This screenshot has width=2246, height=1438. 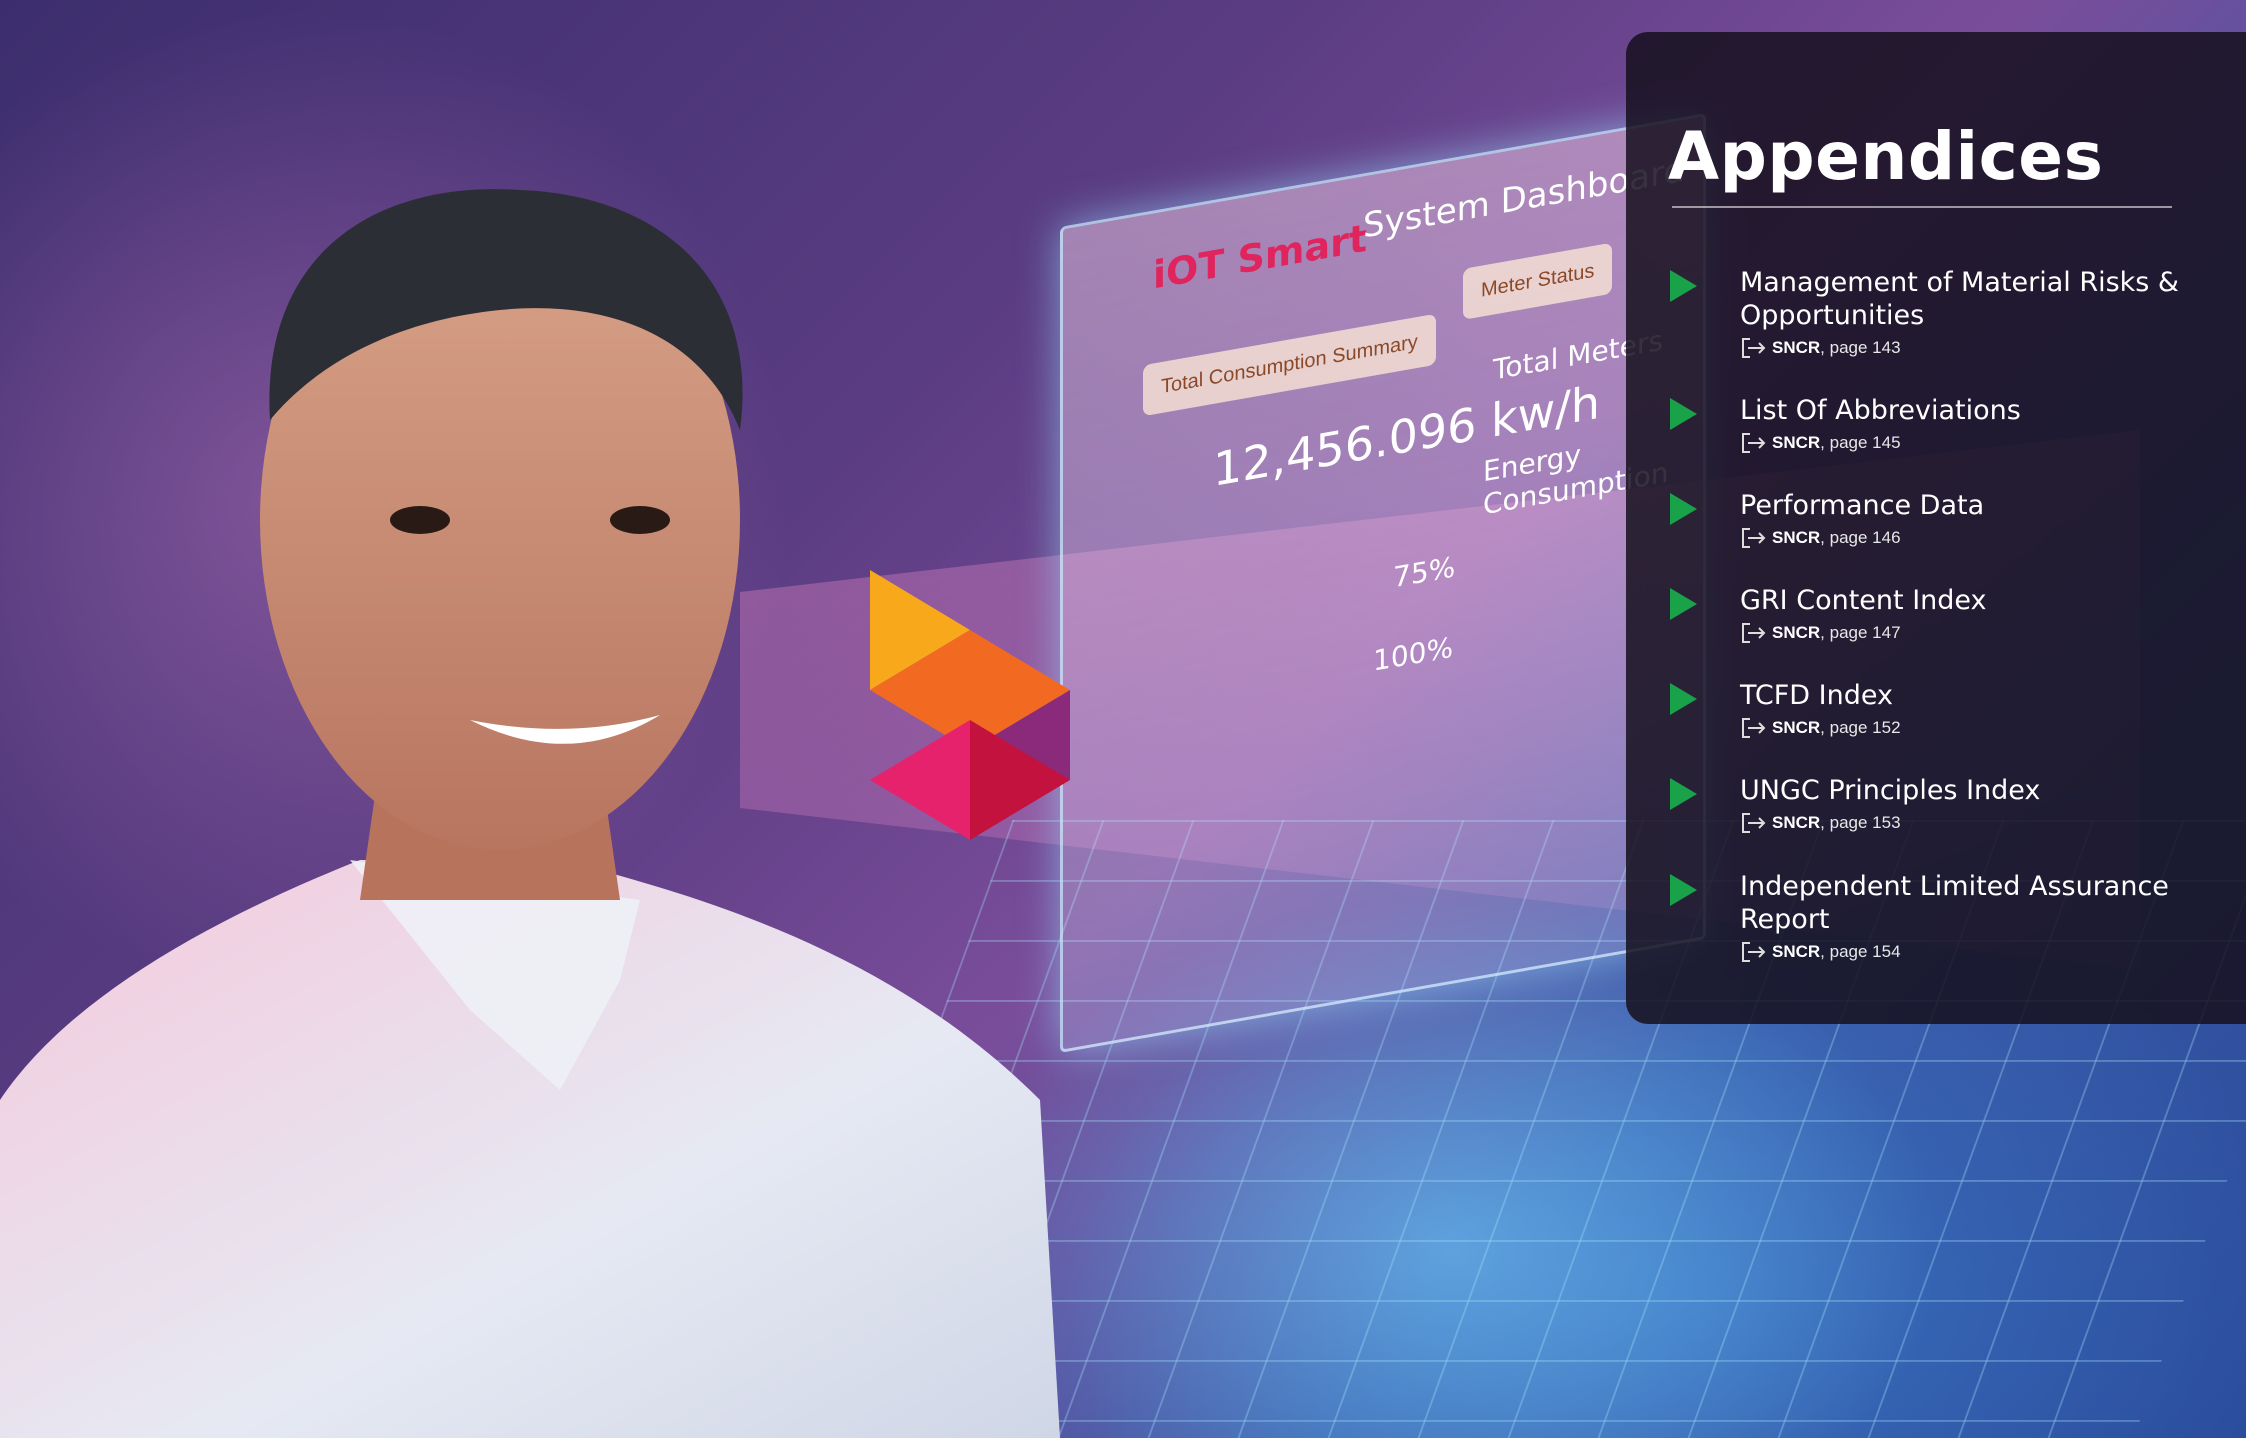 What do you see at coordinates (1860, 727) in the screenshot?
I see `ref-page: , page 152` at bounding box center [1860, 727].